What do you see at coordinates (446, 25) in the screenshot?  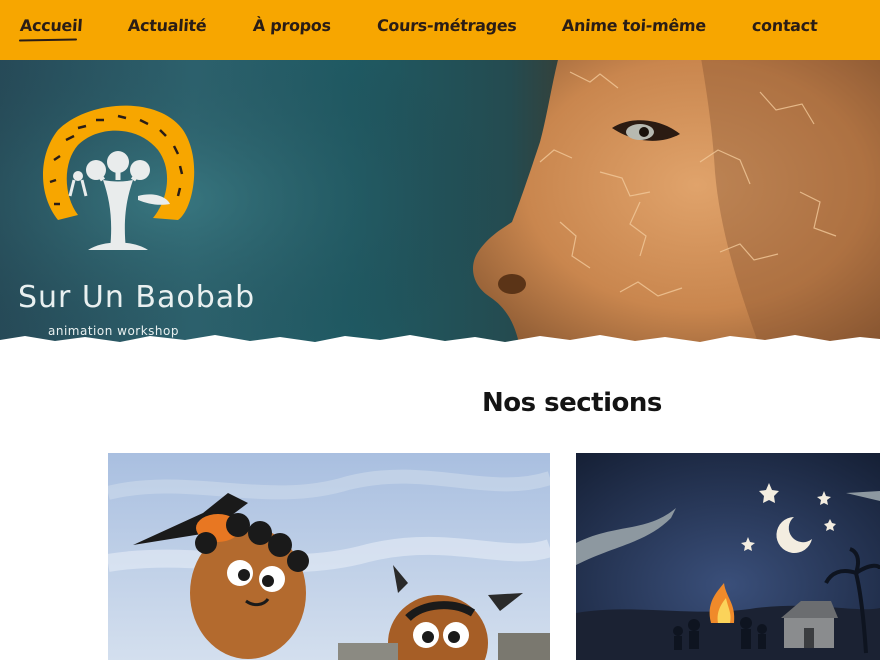 I see `nav-item-courts-metrages: Cours-métrages` at bounding box center [446, 25].